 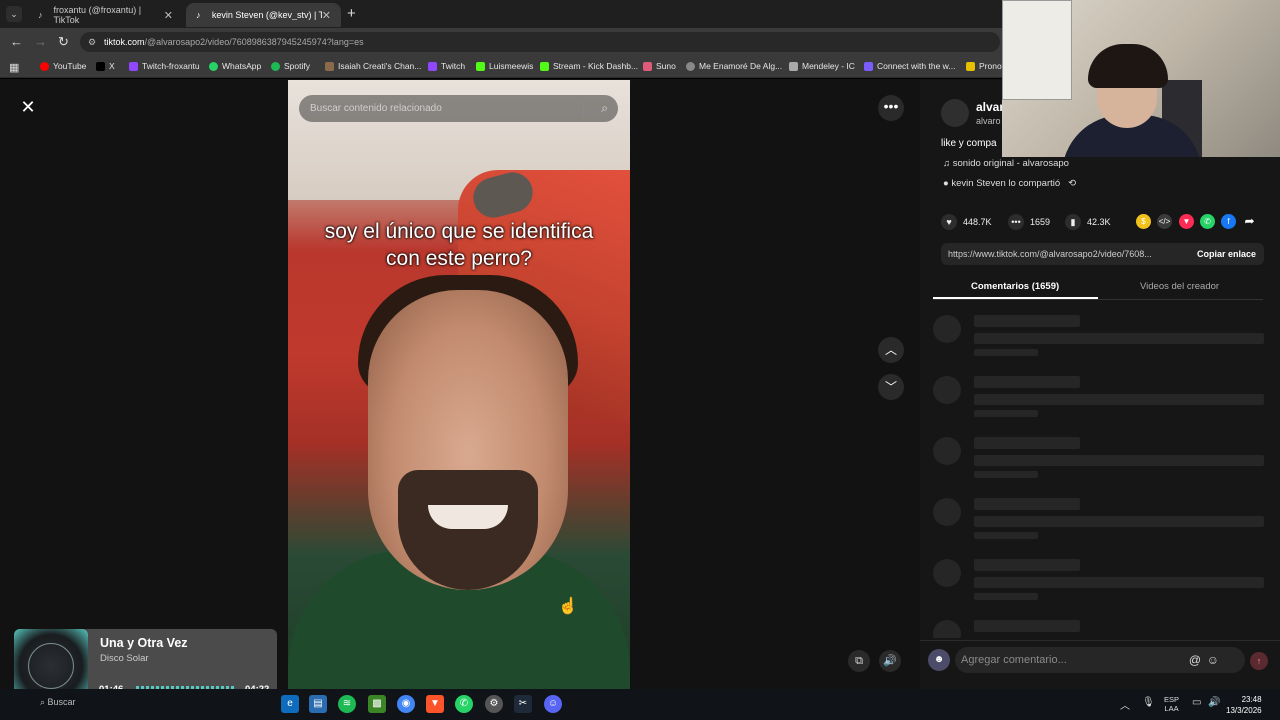 What do you see at coordinates (828, 66) in the screenshot?
I see `bookmark-label: Mendeley - IC` at bounding box center [828, 66].